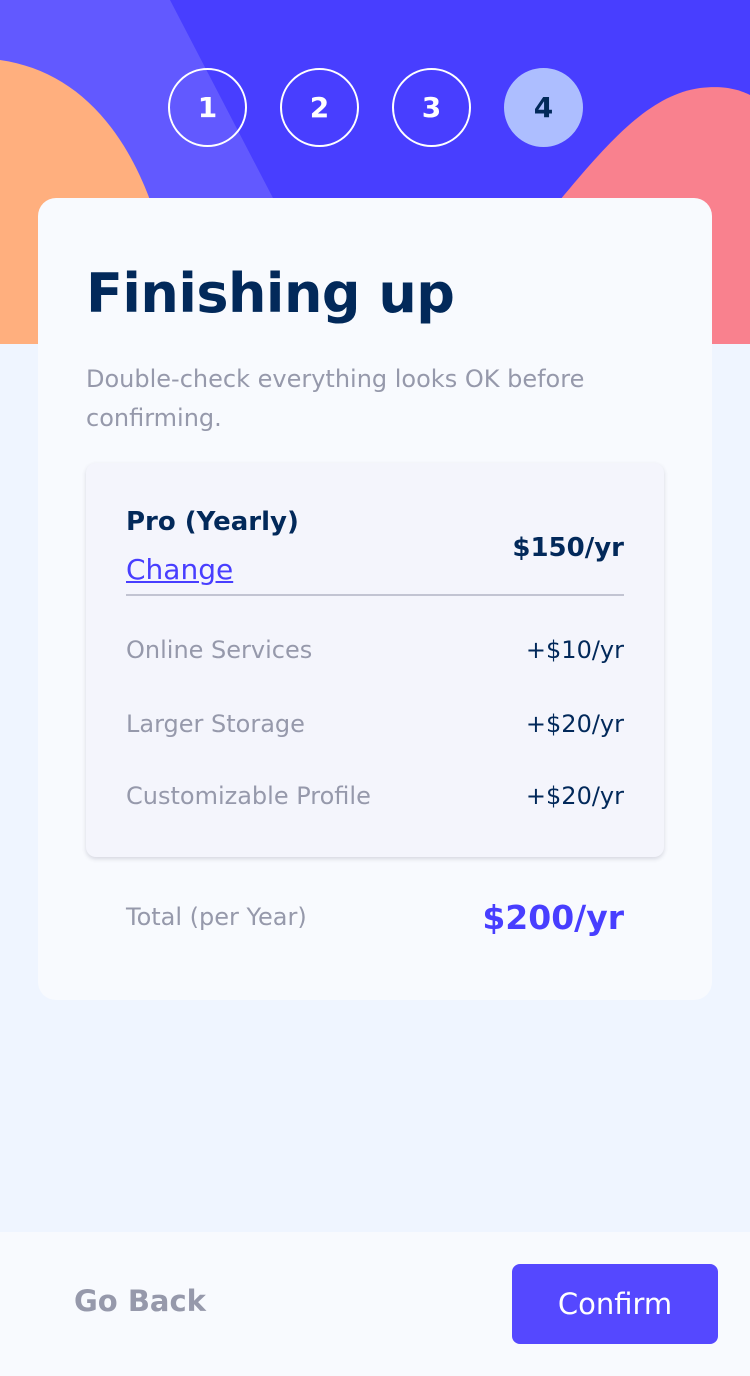 The image size is (750, 1376). What do you see at coordinates (375, 796) in the screenshot?
I see `addon-row-customizable-profile: Customizable Profile +$20/yr` at bounding box center [375, 796].